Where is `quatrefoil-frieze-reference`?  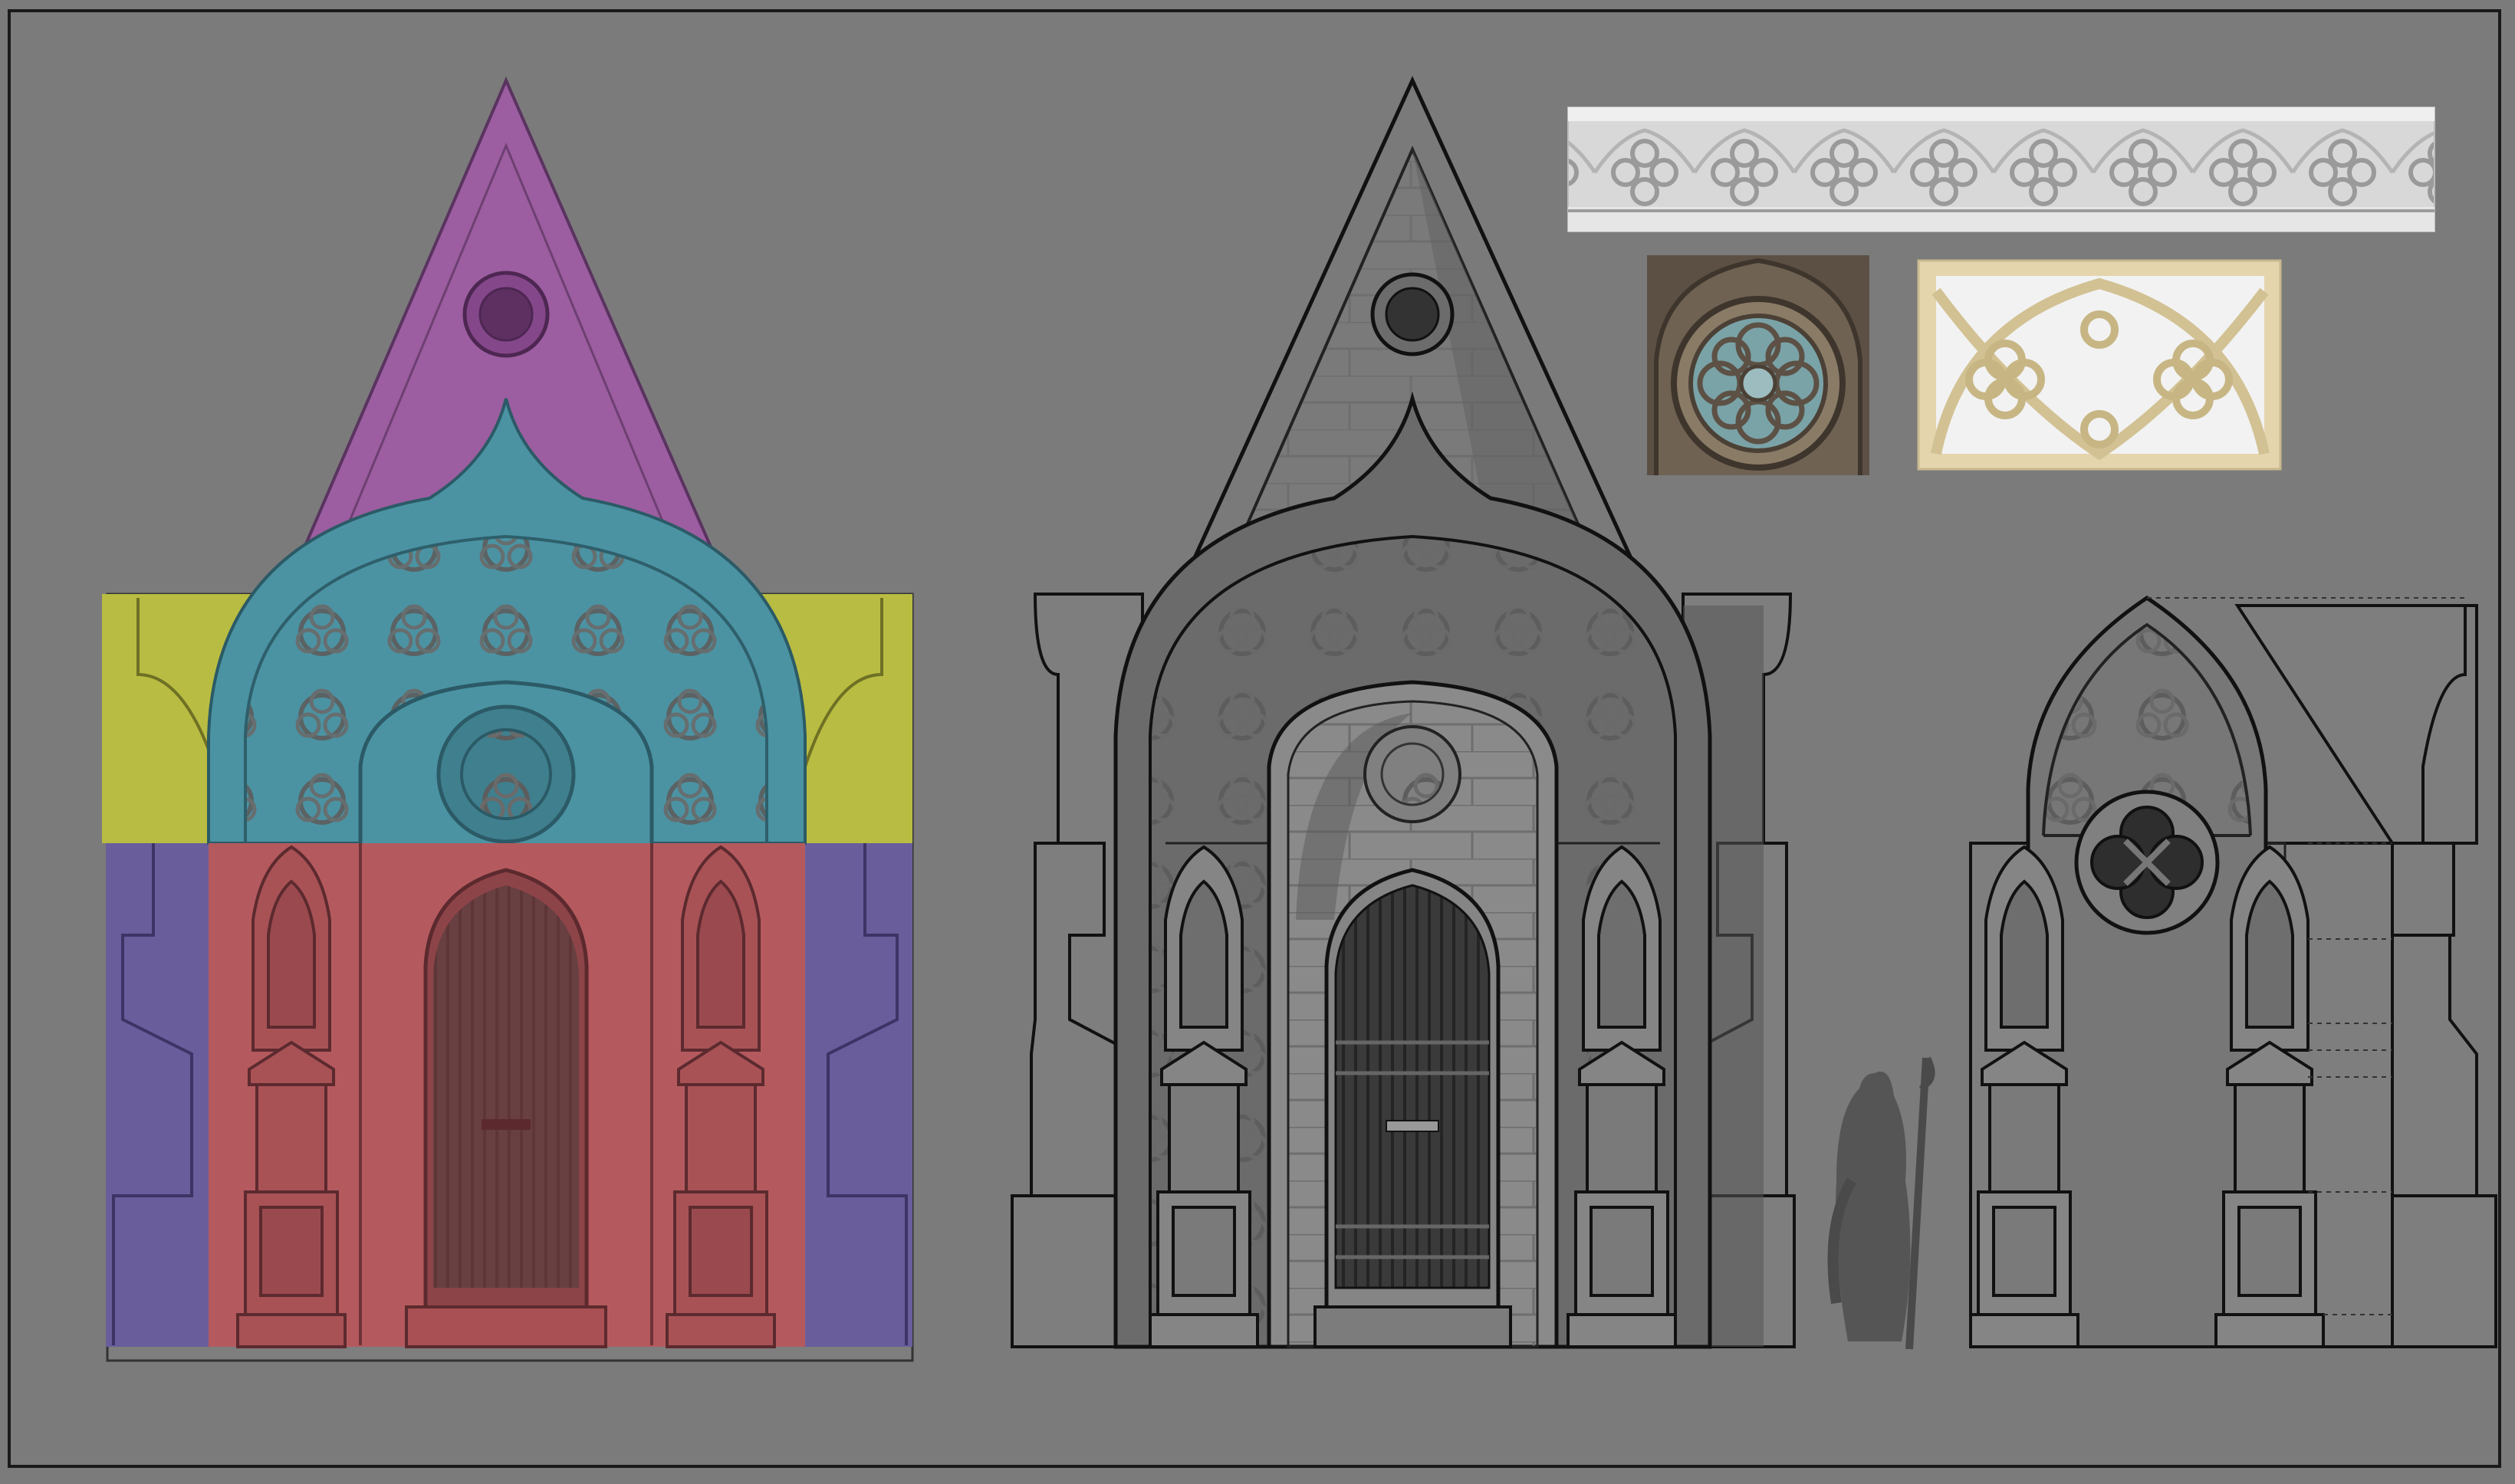
quatrefoil-frieze-reference is located at coordinates (2001, 169).